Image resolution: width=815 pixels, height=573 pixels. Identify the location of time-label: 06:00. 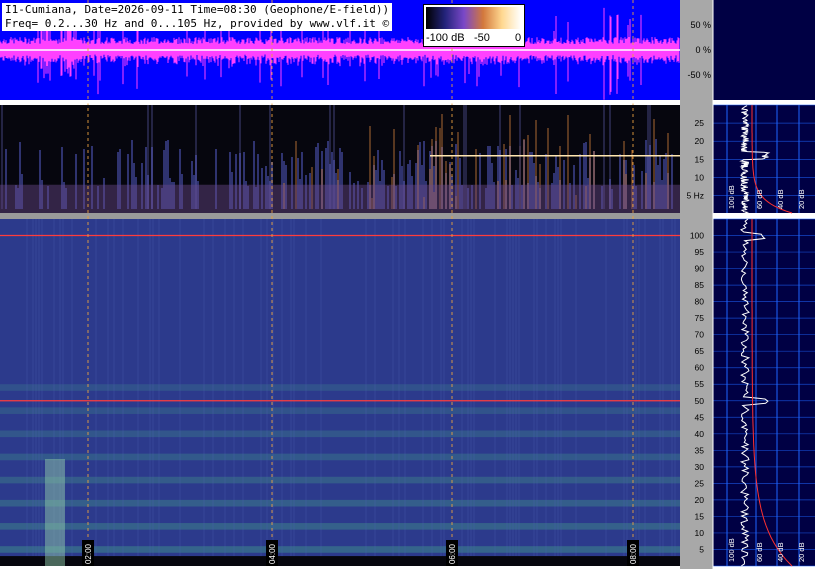
(452, 553).